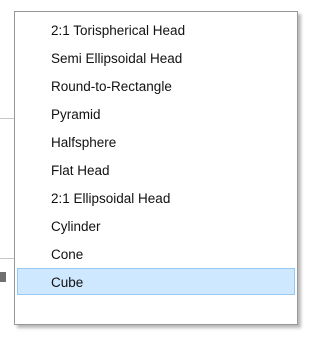  I want to click on option-halfsphere: Halfsphere, so click(156, 141).